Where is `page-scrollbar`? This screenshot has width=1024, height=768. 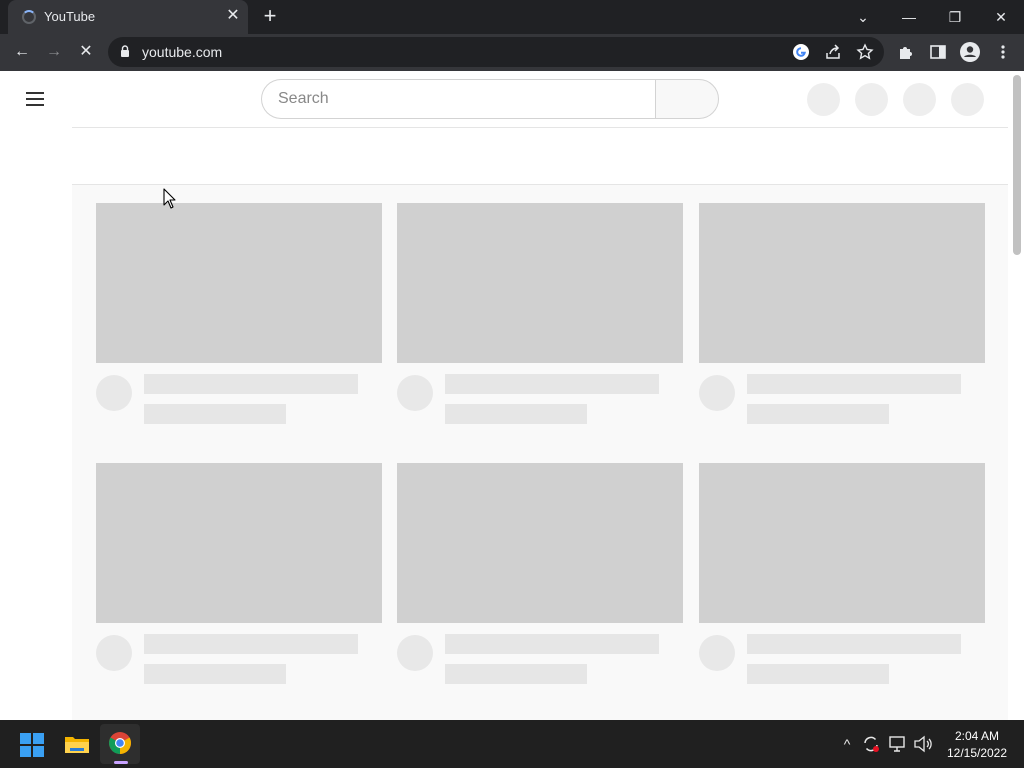
page-scrollbar is located at coordinates (1017, 395).